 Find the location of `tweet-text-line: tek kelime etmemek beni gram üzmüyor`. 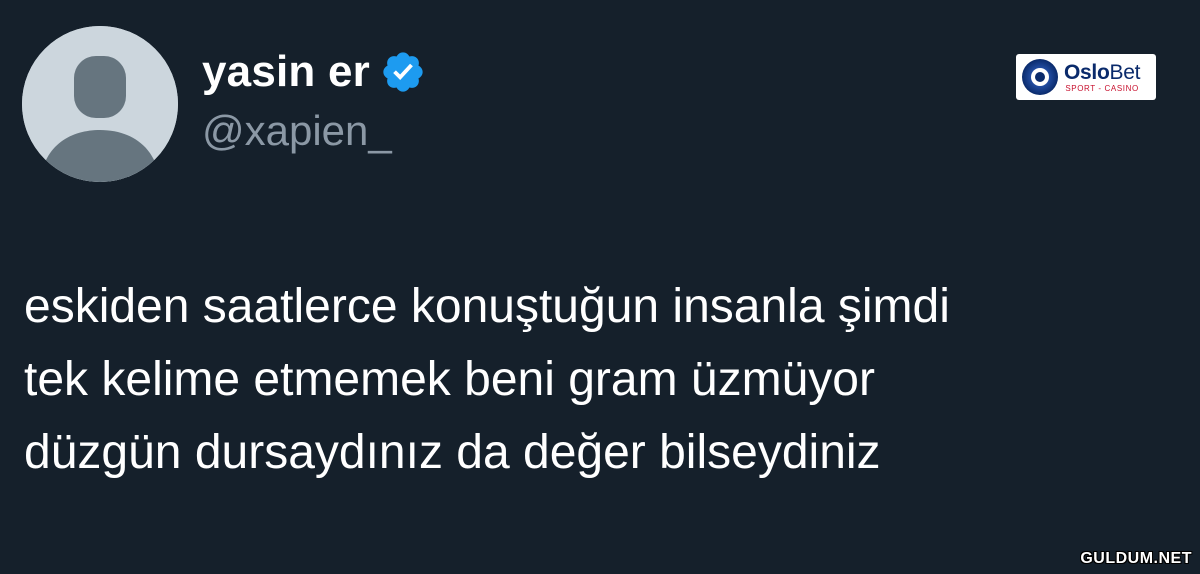

tweet-text-line: tek kelime etmemek beni gram üzmüyor is located at coordinates (449, 379).